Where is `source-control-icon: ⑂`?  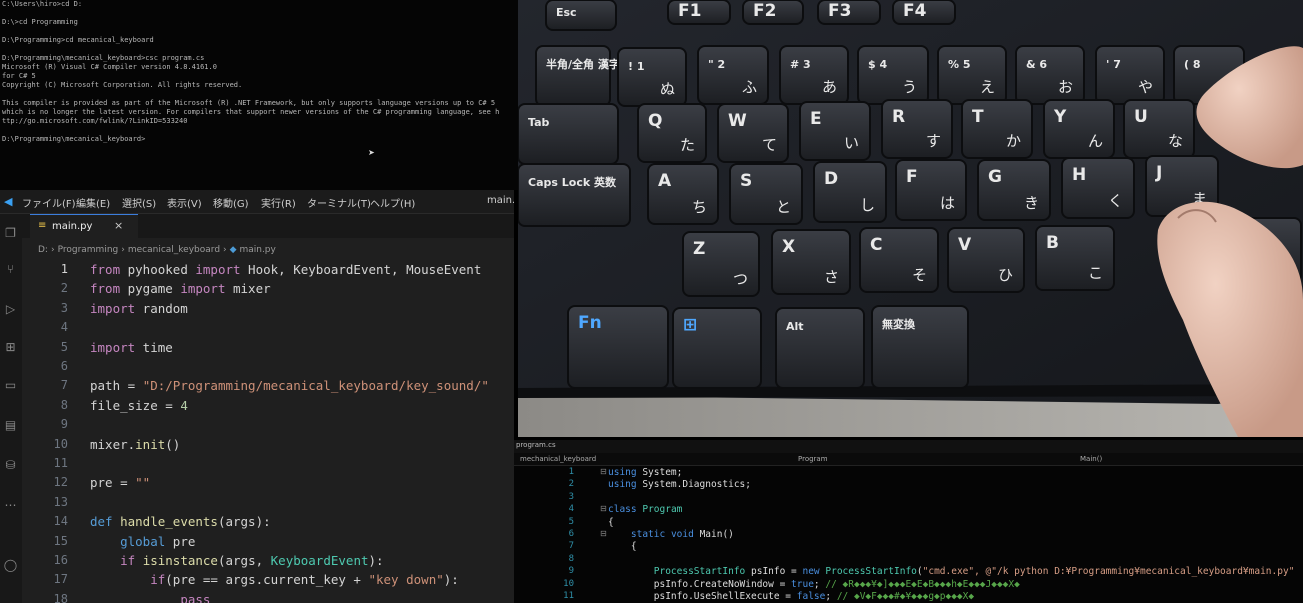
source-control-icon: ⑂ is located at coordinates (10, 269).